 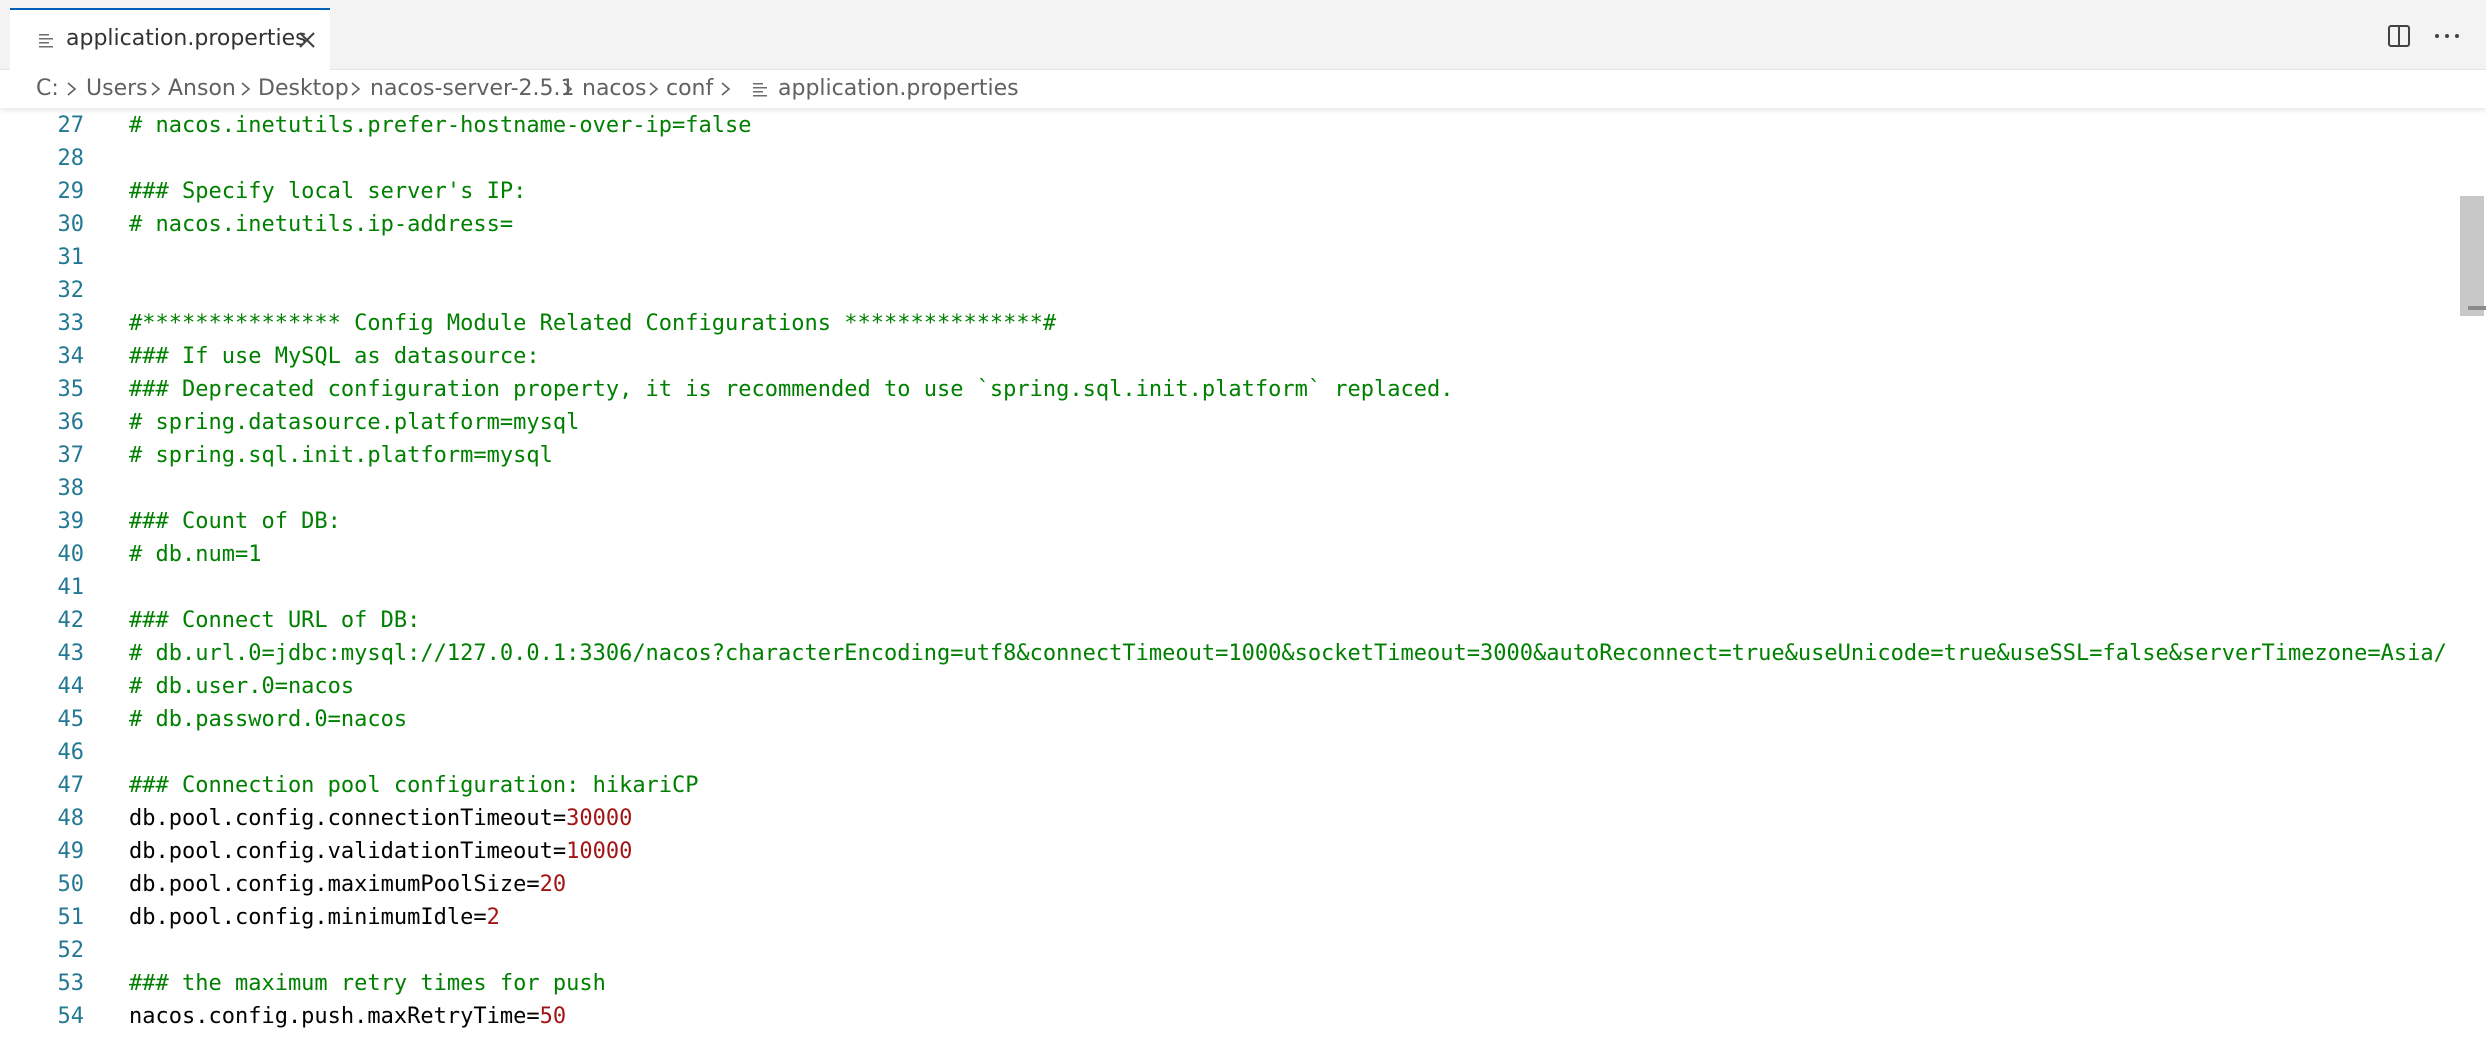 What do you see at coordinates (1243, 356) in the screenshot?
I see `code-line: 34 ### If use MySQL as datasource:` at bounding box center [1243, 356].